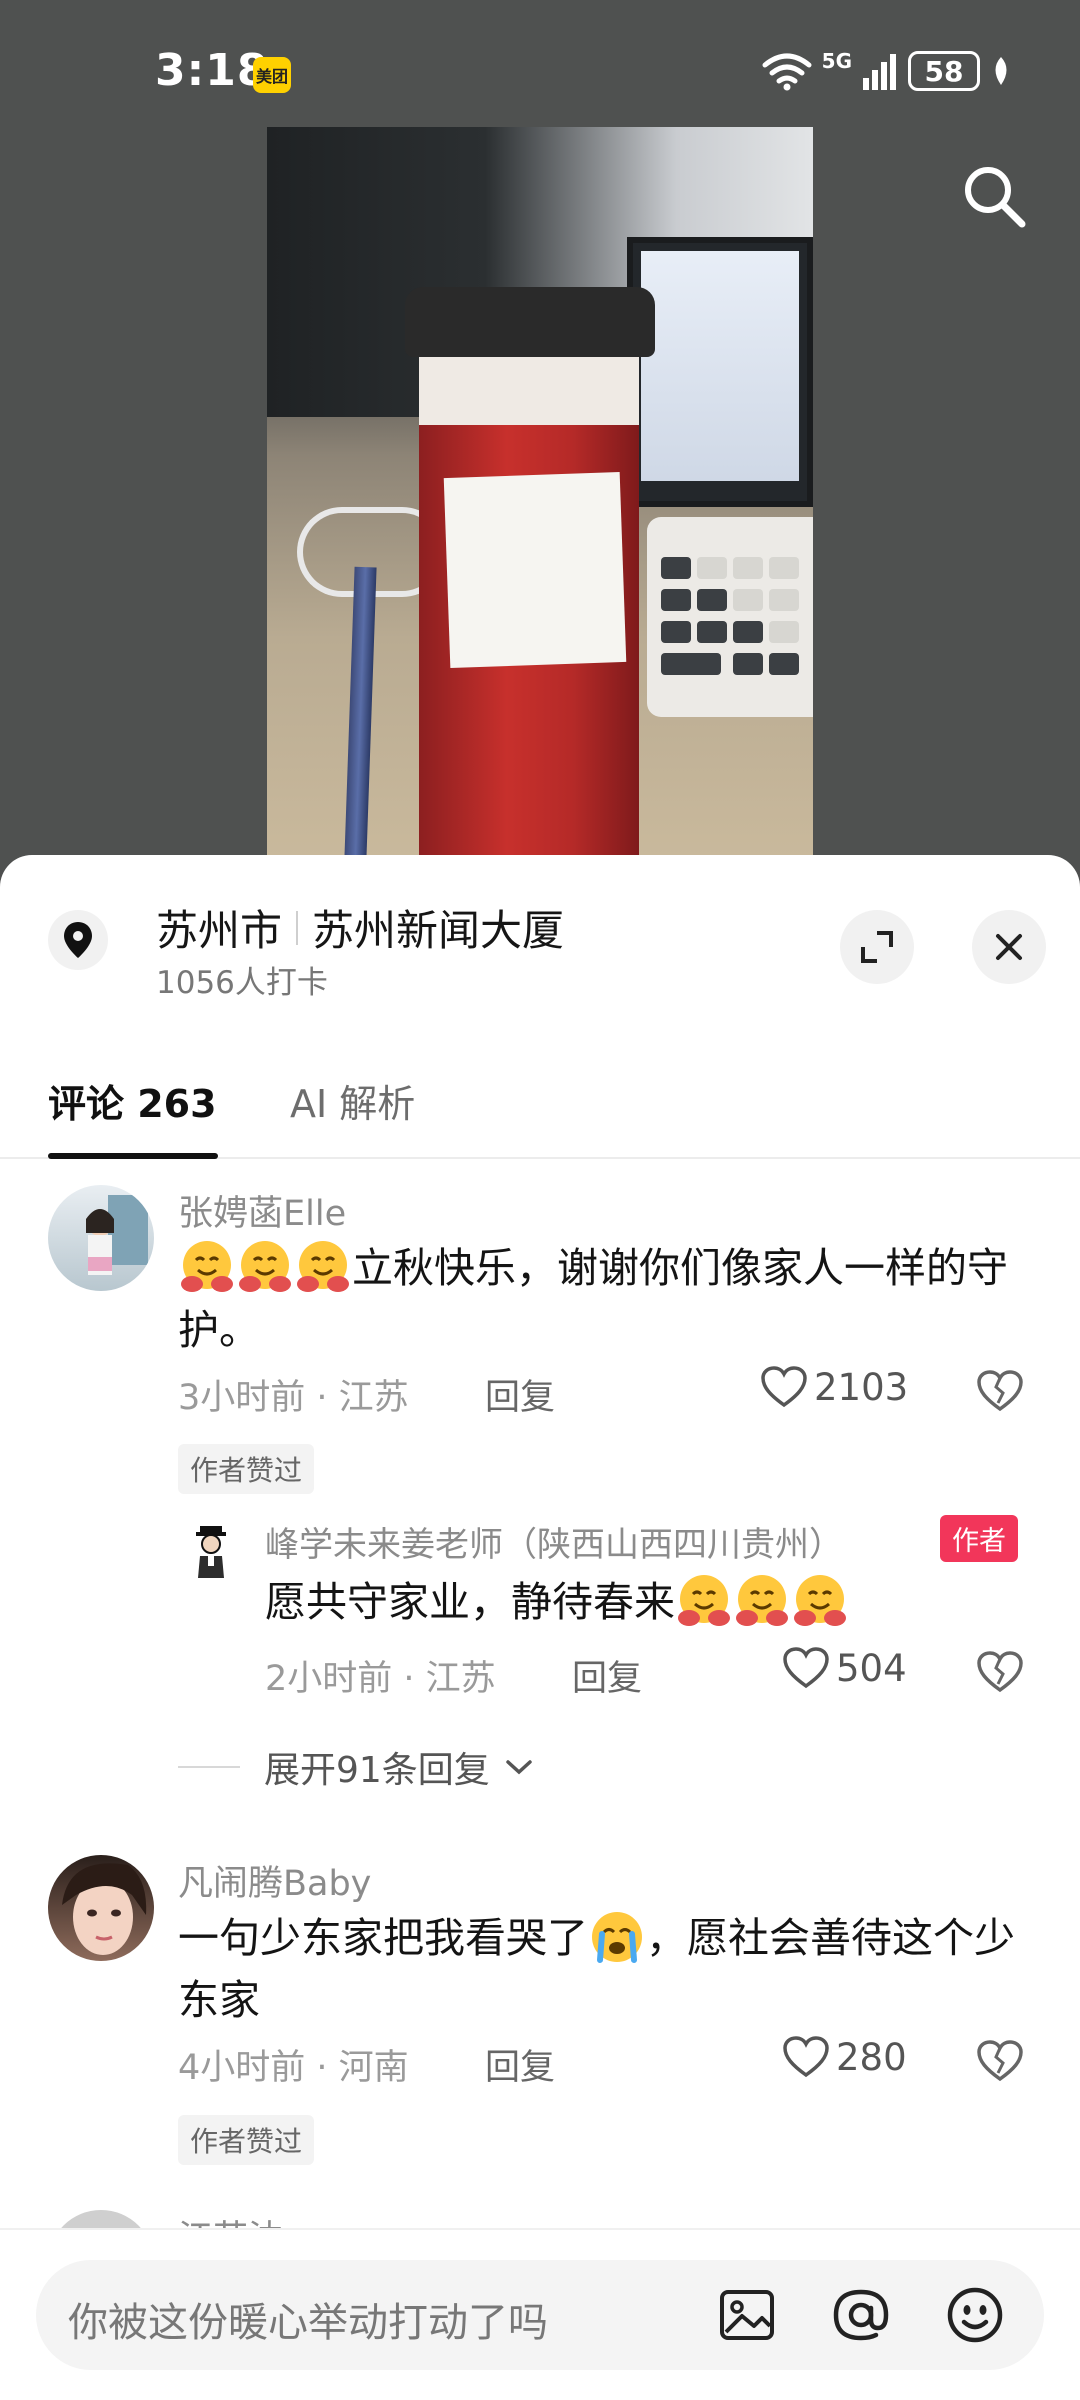 The width and height of the screenshot is (1080, 2400). What do you see at coordinates (242, 1398) in the screenshot?
I see `comment-time: 3小时前` at bounding box center [242, 1398].